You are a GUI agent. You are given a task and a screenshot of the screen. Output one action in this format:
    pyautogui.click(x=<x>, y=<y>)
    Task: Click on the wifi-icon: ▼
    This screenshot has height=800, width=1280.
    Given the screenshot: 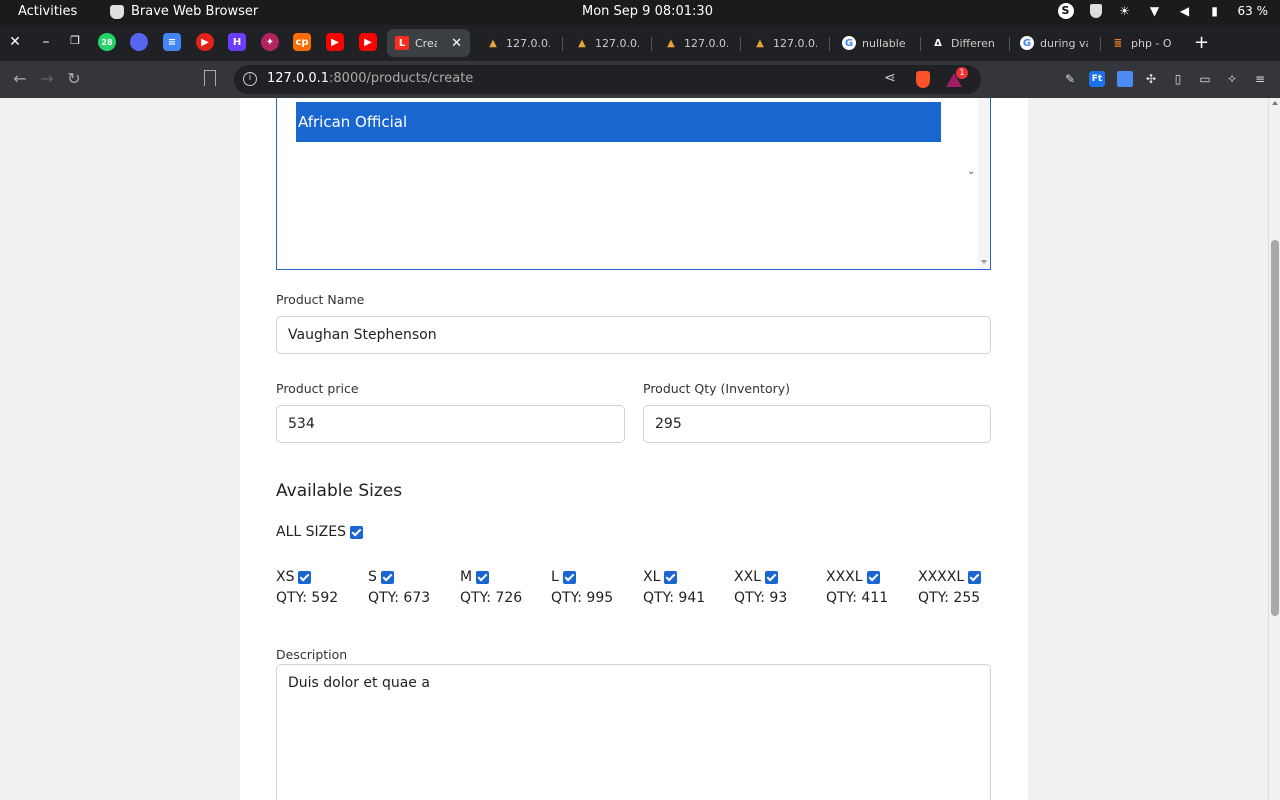 What is the action you would take?
    pyautogui.click(x=1154, y=11)
    